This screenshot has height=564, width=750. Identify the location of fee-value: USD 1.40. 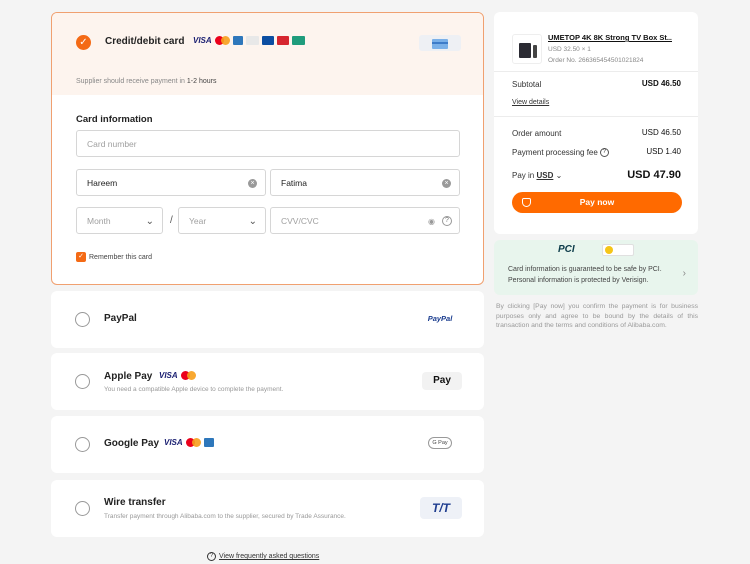
(663, 151).